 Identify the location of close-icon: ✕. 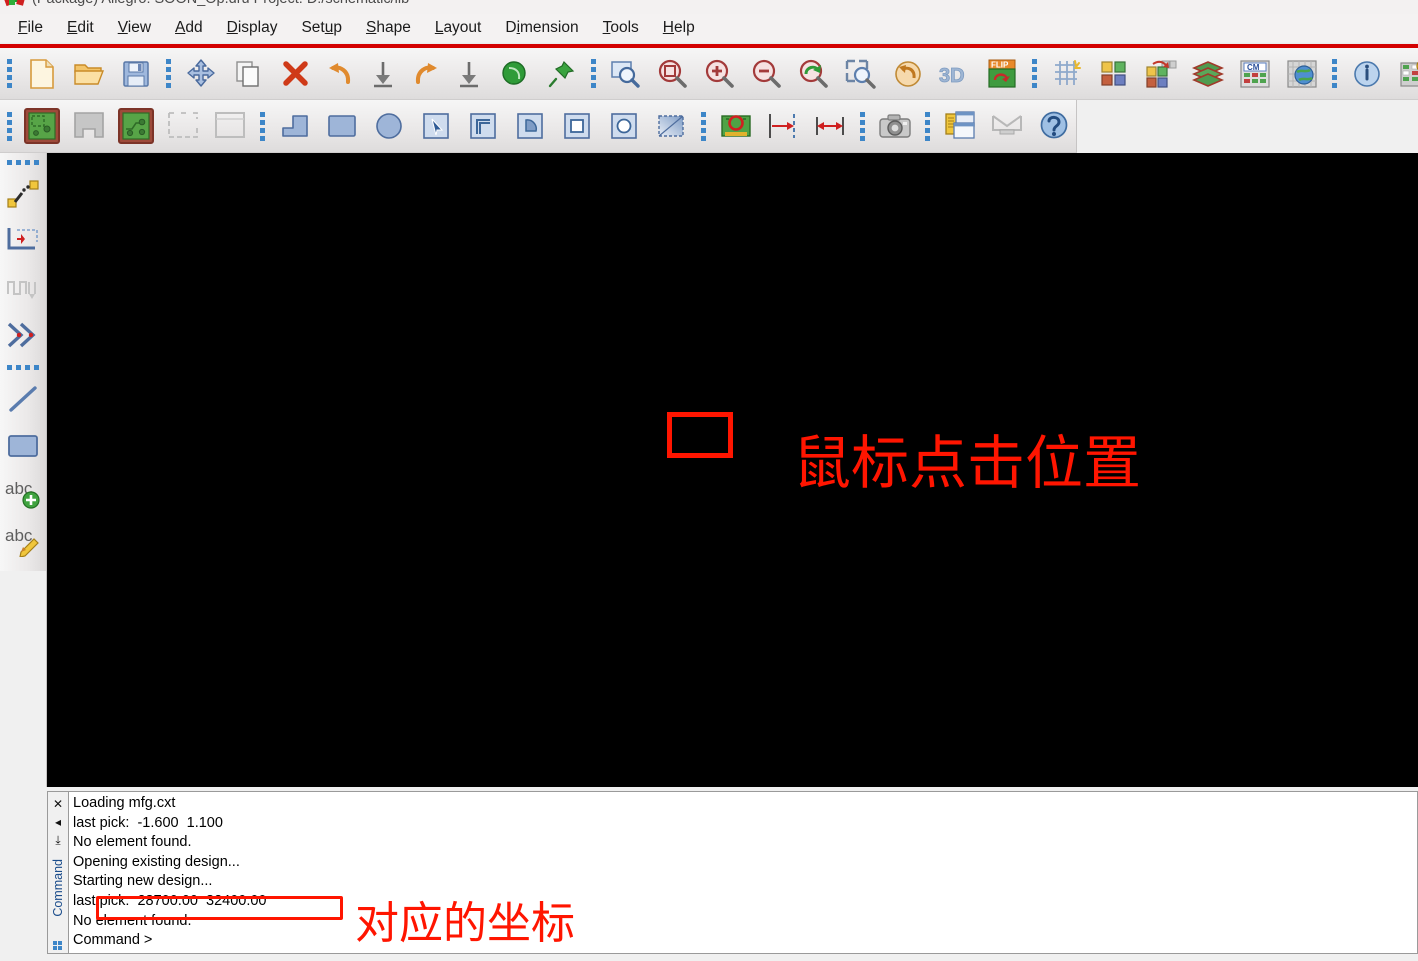
(58, 804).